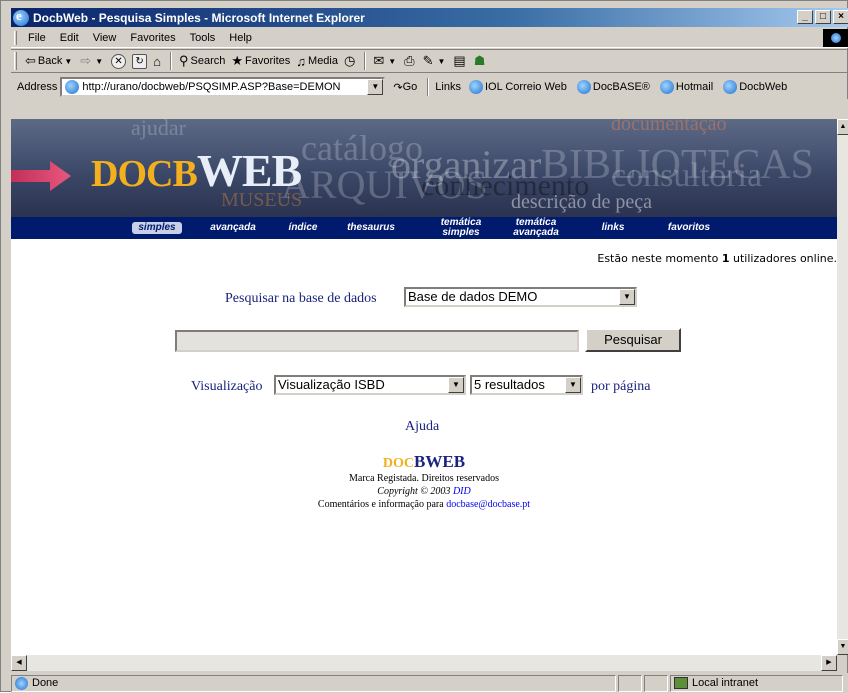 This screenshot has height=693, width=848. I want to click on horizontal-scrollbar: ◀ ▶, so click(424, 663).